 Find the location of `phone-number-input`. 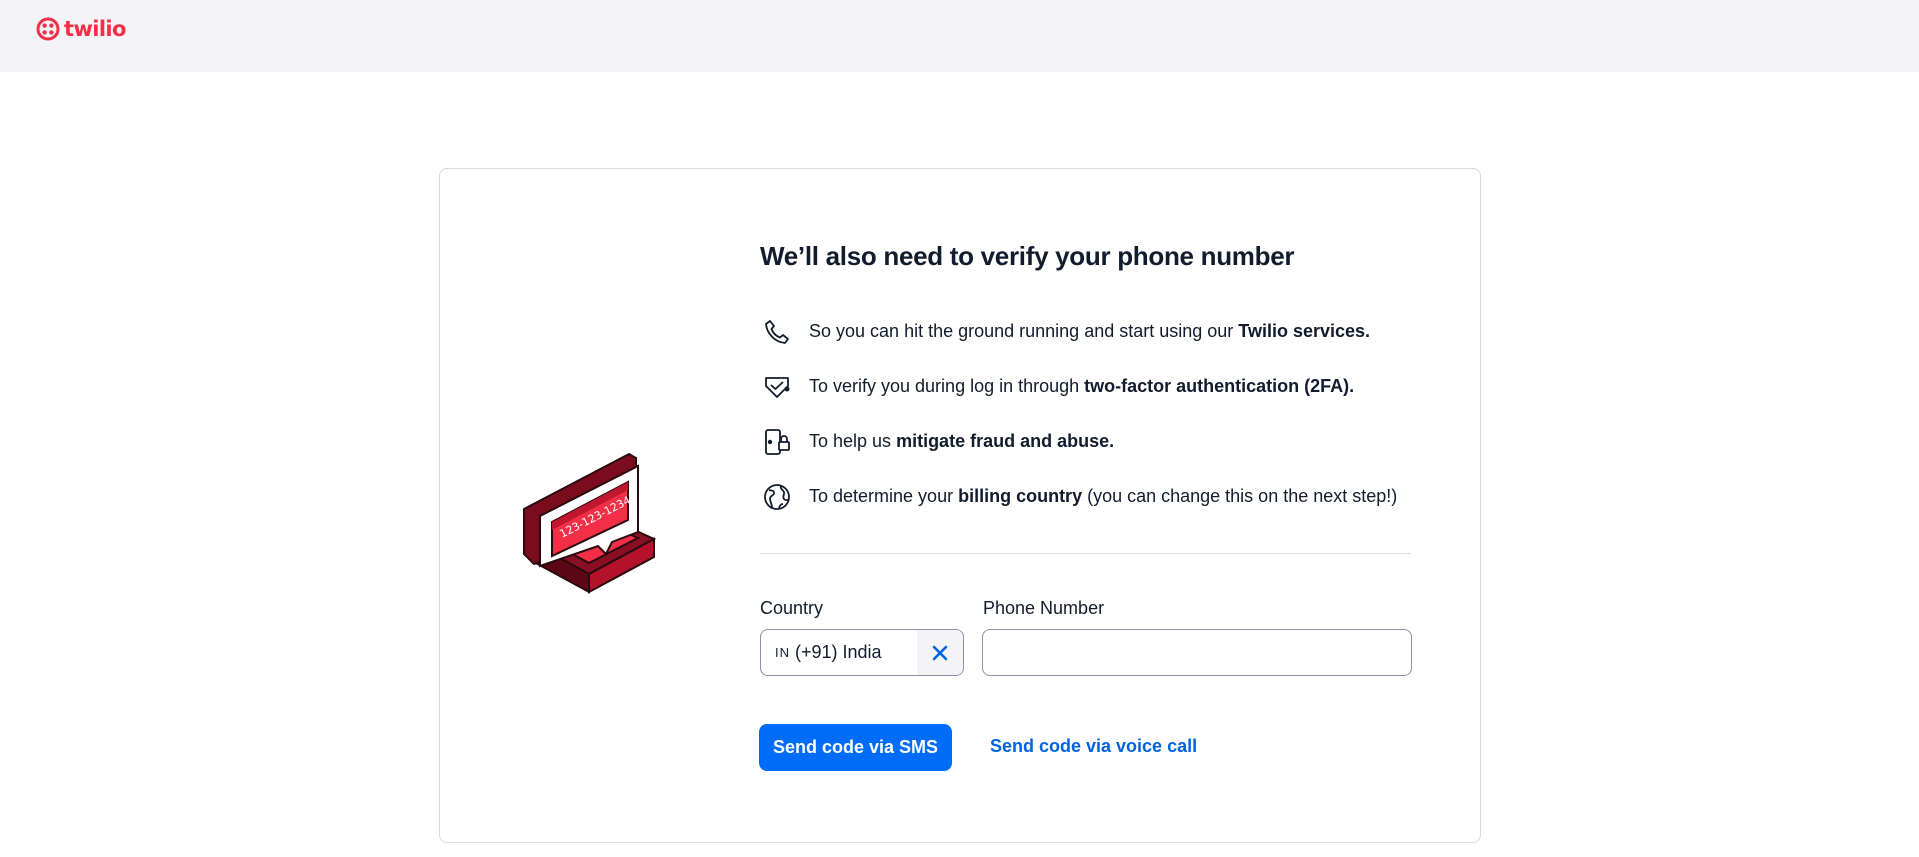

phone-number-input is located at coordinates (1197, 652).